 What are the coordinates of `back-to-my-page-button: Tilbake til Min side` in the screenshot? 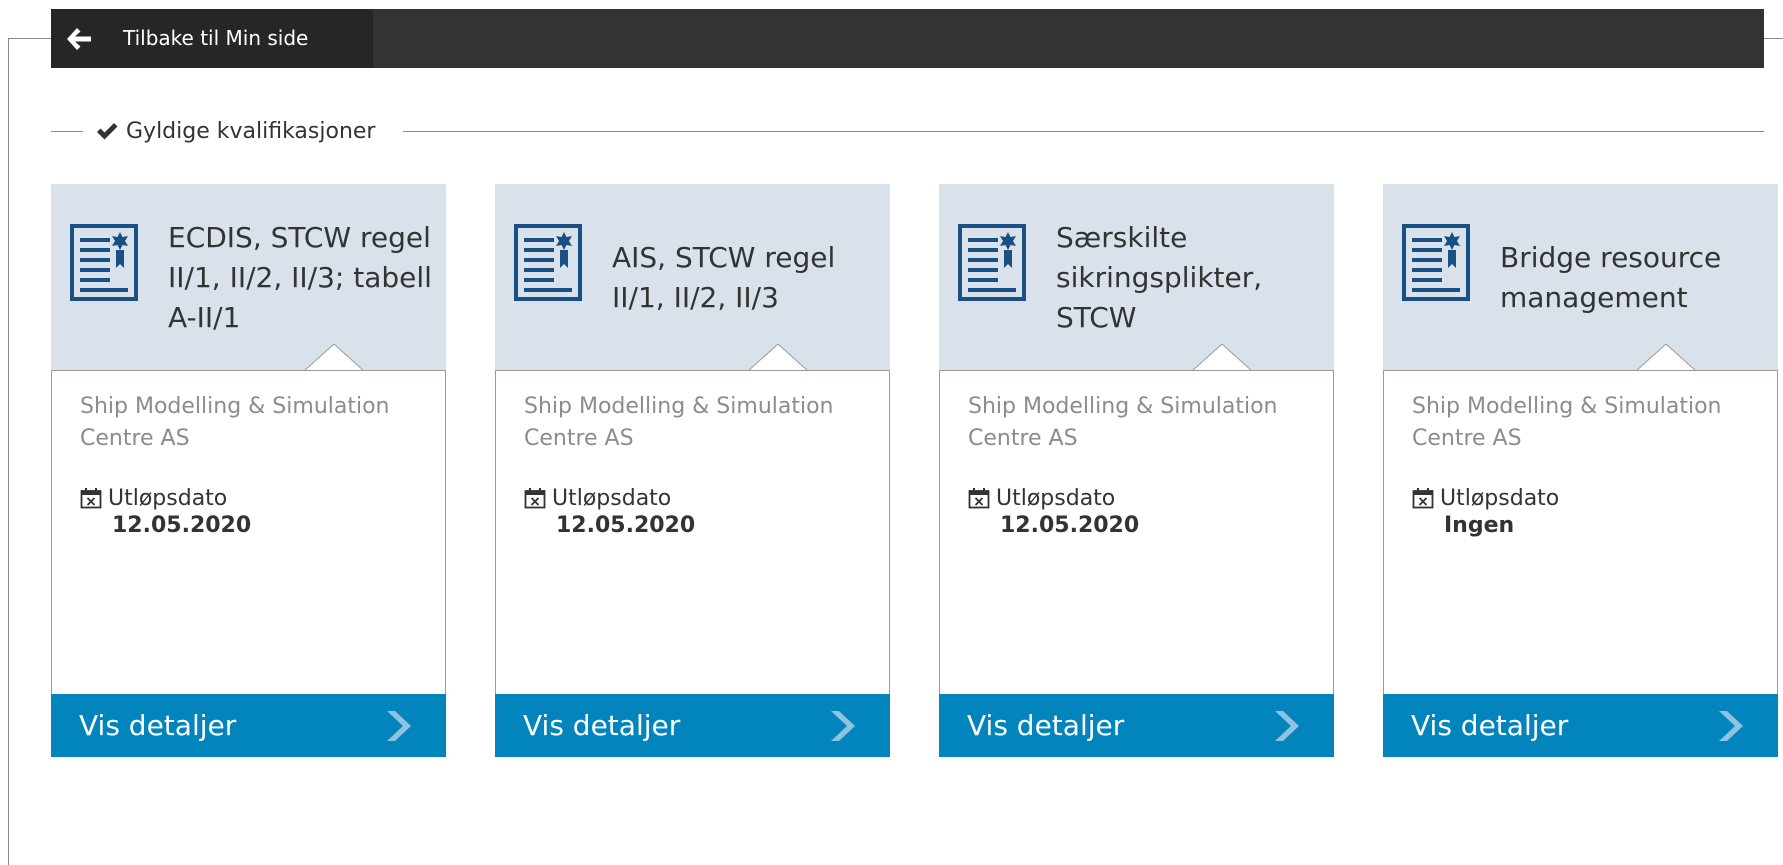 It's located at (212, 38).